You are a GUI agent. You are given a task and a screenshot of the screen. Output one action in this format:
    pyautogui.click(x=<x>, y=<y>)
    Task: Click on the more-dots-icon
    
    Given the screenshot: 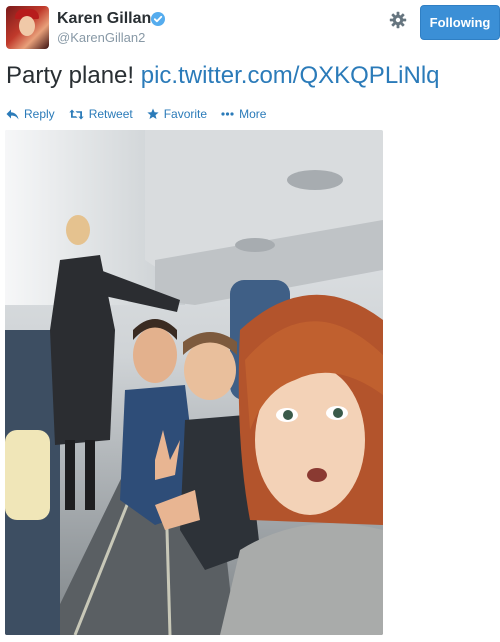 What is the action you would take?
    pyautogui.click(x=227, y=114)
    